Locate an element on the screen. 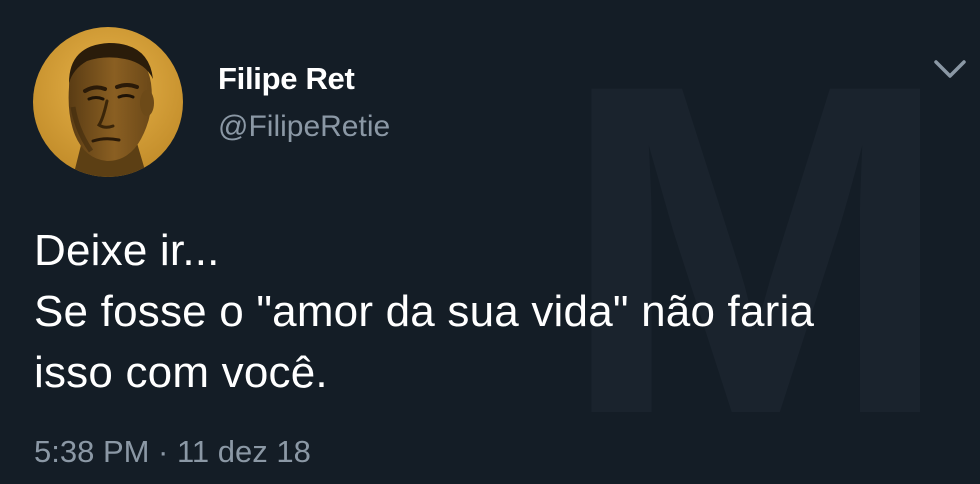  chevron-down-icon is located at coordinates (950, 69).